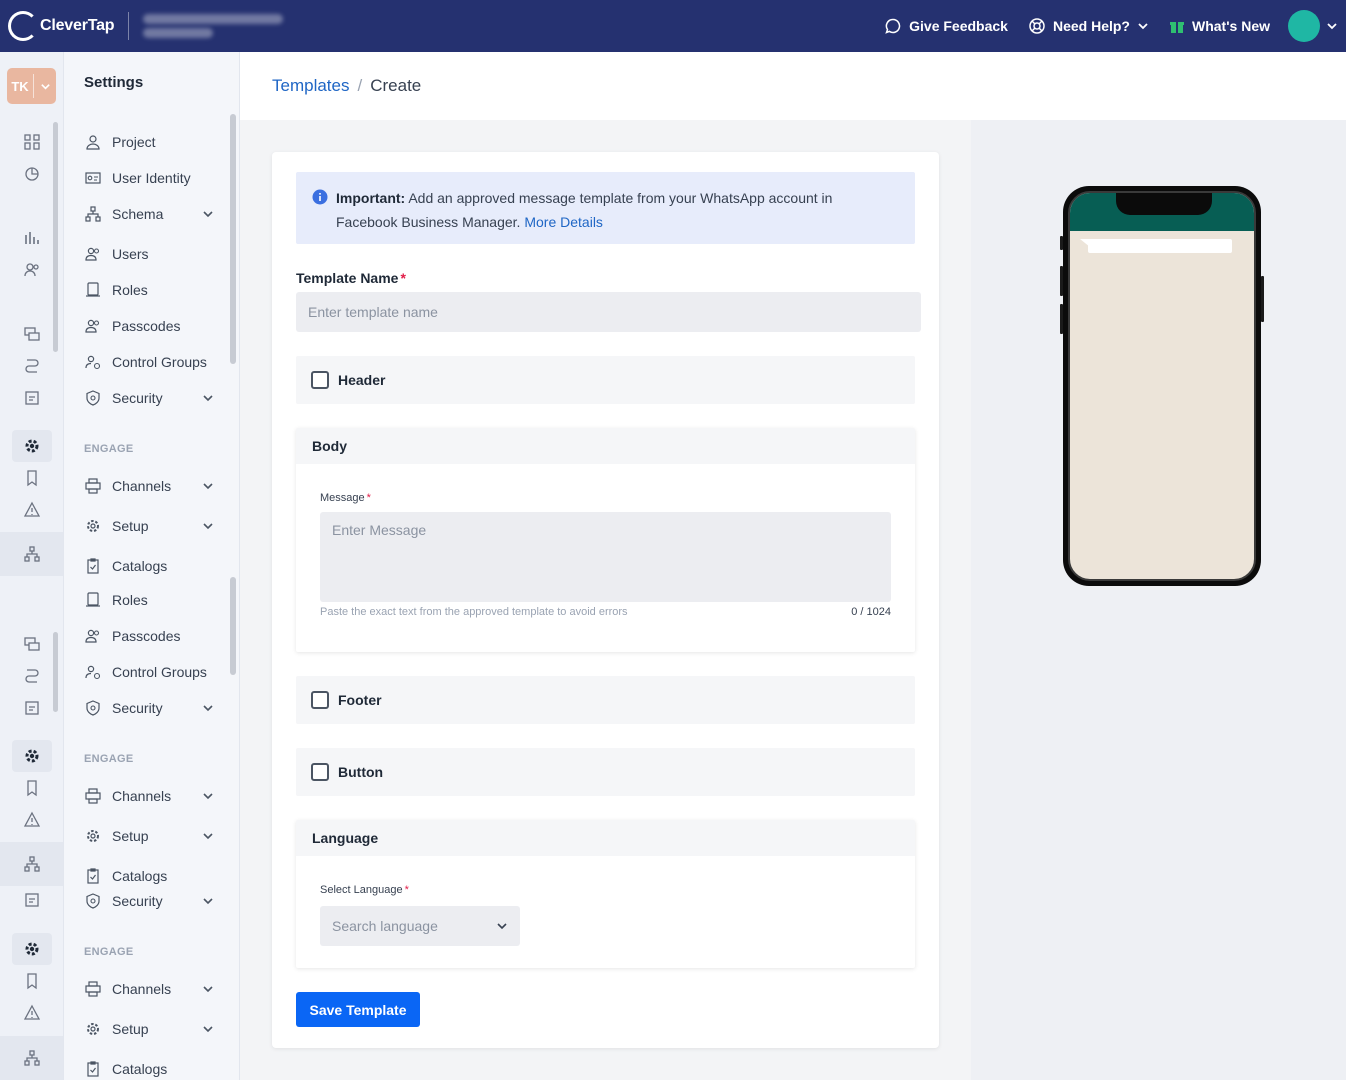 This screenshot has height=1080, width=1346. What do you see at coordinates (159, 362) in the screenshot?
I see `sidebar-item-label: Control Groups` at bounding box center [159, 362].